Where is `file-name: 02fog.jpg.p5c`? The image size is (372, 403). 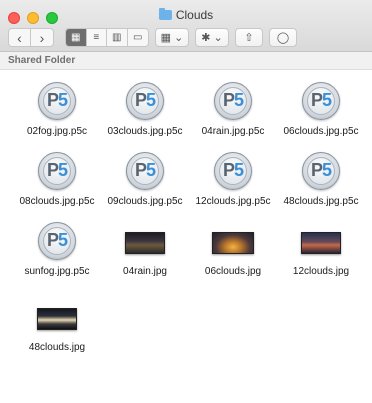
file-name: 02fog.jpg.p5c is located at coordinates (57, 131).